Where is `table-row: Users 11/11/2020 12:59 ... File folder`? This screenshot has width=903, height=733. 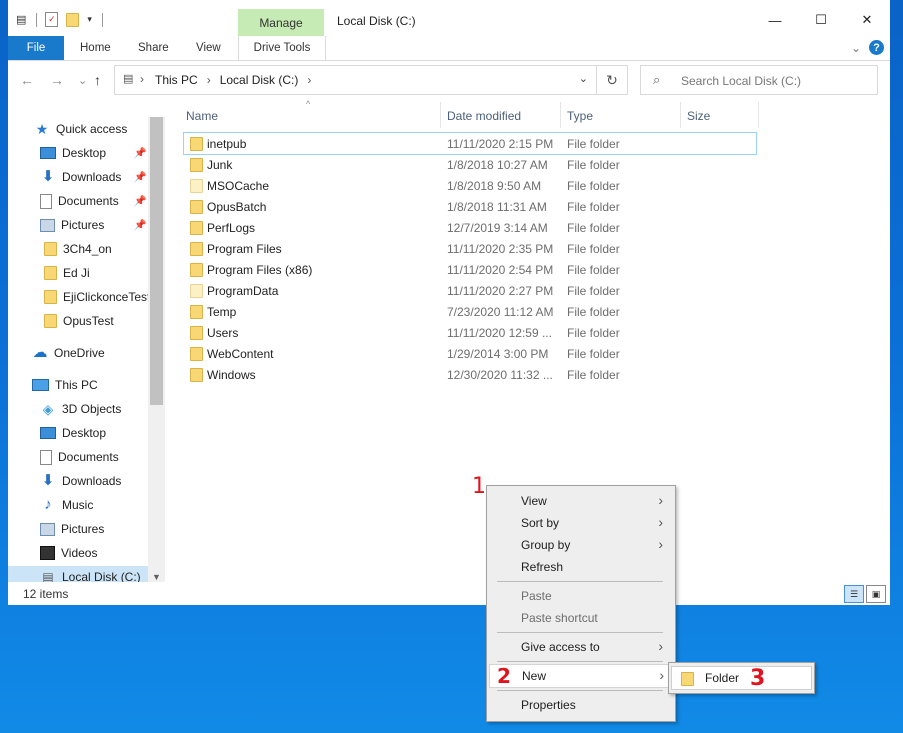 table-row: Users 11/11/2020 12:59 ... File folder is located at coordinates (470, 332).